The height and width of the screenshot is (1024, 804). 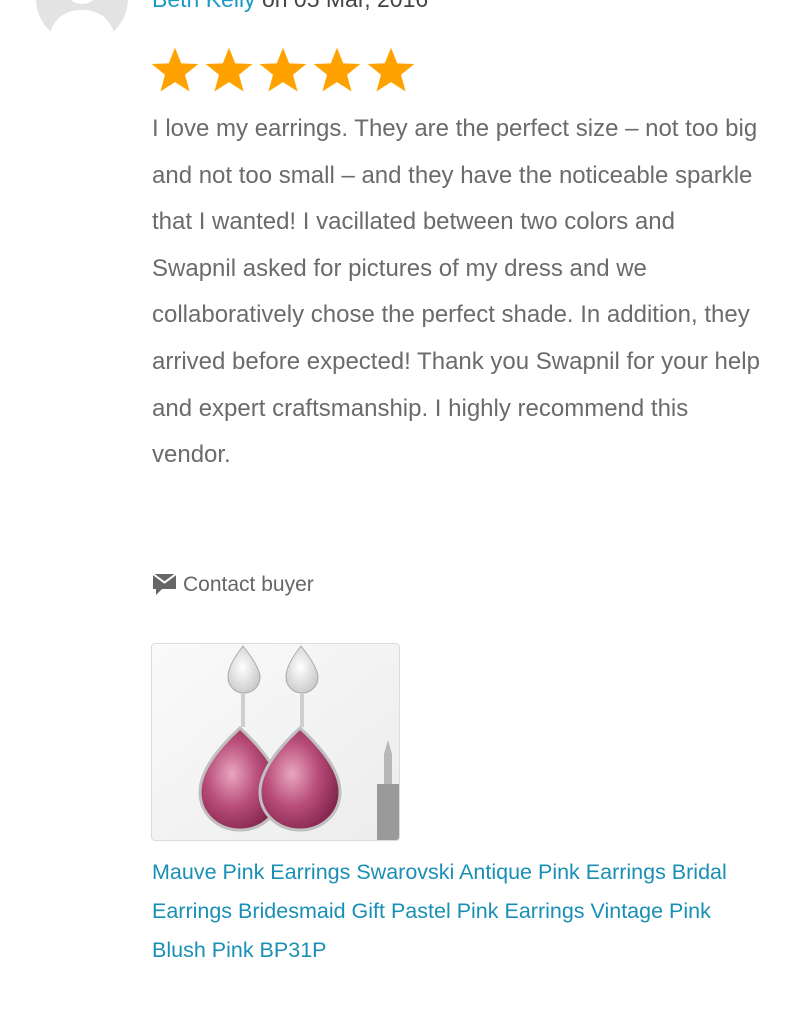 What do you see at coordinates (164, 585) in the screenshot?
I see `envelope-icon` at bounding box center [164, 585].